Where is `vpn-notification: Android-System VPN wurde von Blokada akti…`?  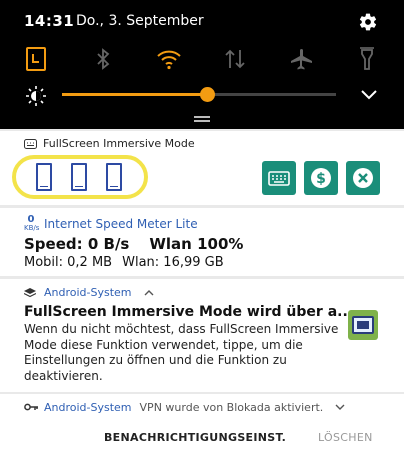 vpn-notification: Android-System VPN wurde von Blokada akti… is located at coordinates (202, 408).